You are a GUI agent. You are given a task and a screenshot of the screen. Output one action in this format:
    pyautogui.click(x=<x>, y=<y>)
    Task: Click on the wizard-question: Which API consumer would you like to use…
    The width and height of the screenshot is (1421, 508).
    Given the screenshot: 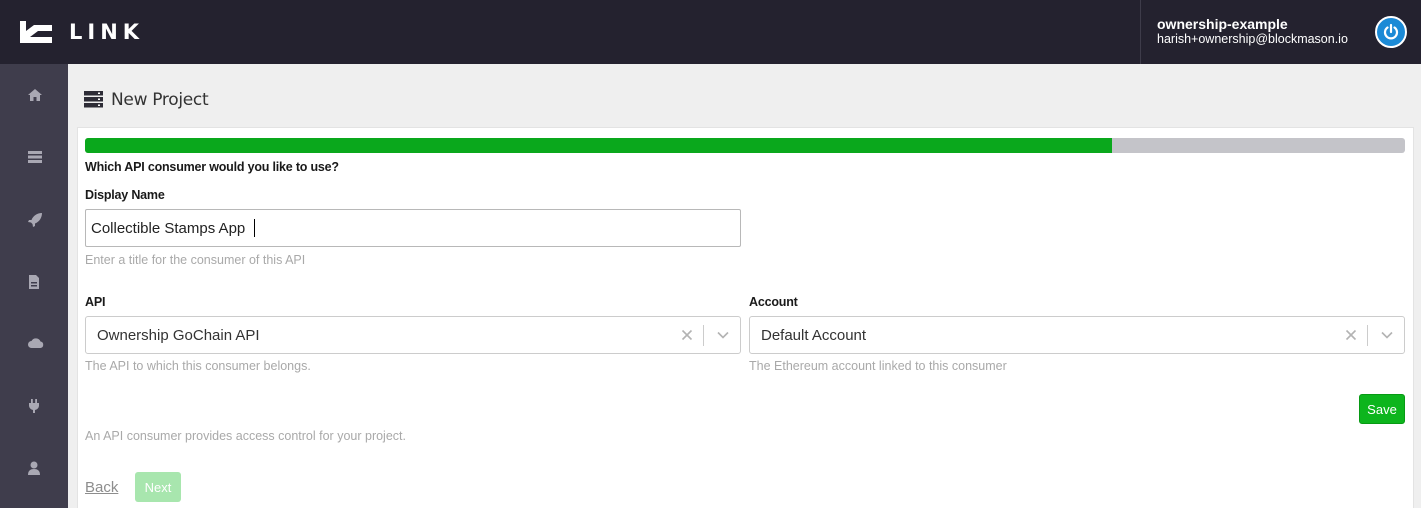 What is the action you would take?
    pyautogui.click(x=212, y=167)
    